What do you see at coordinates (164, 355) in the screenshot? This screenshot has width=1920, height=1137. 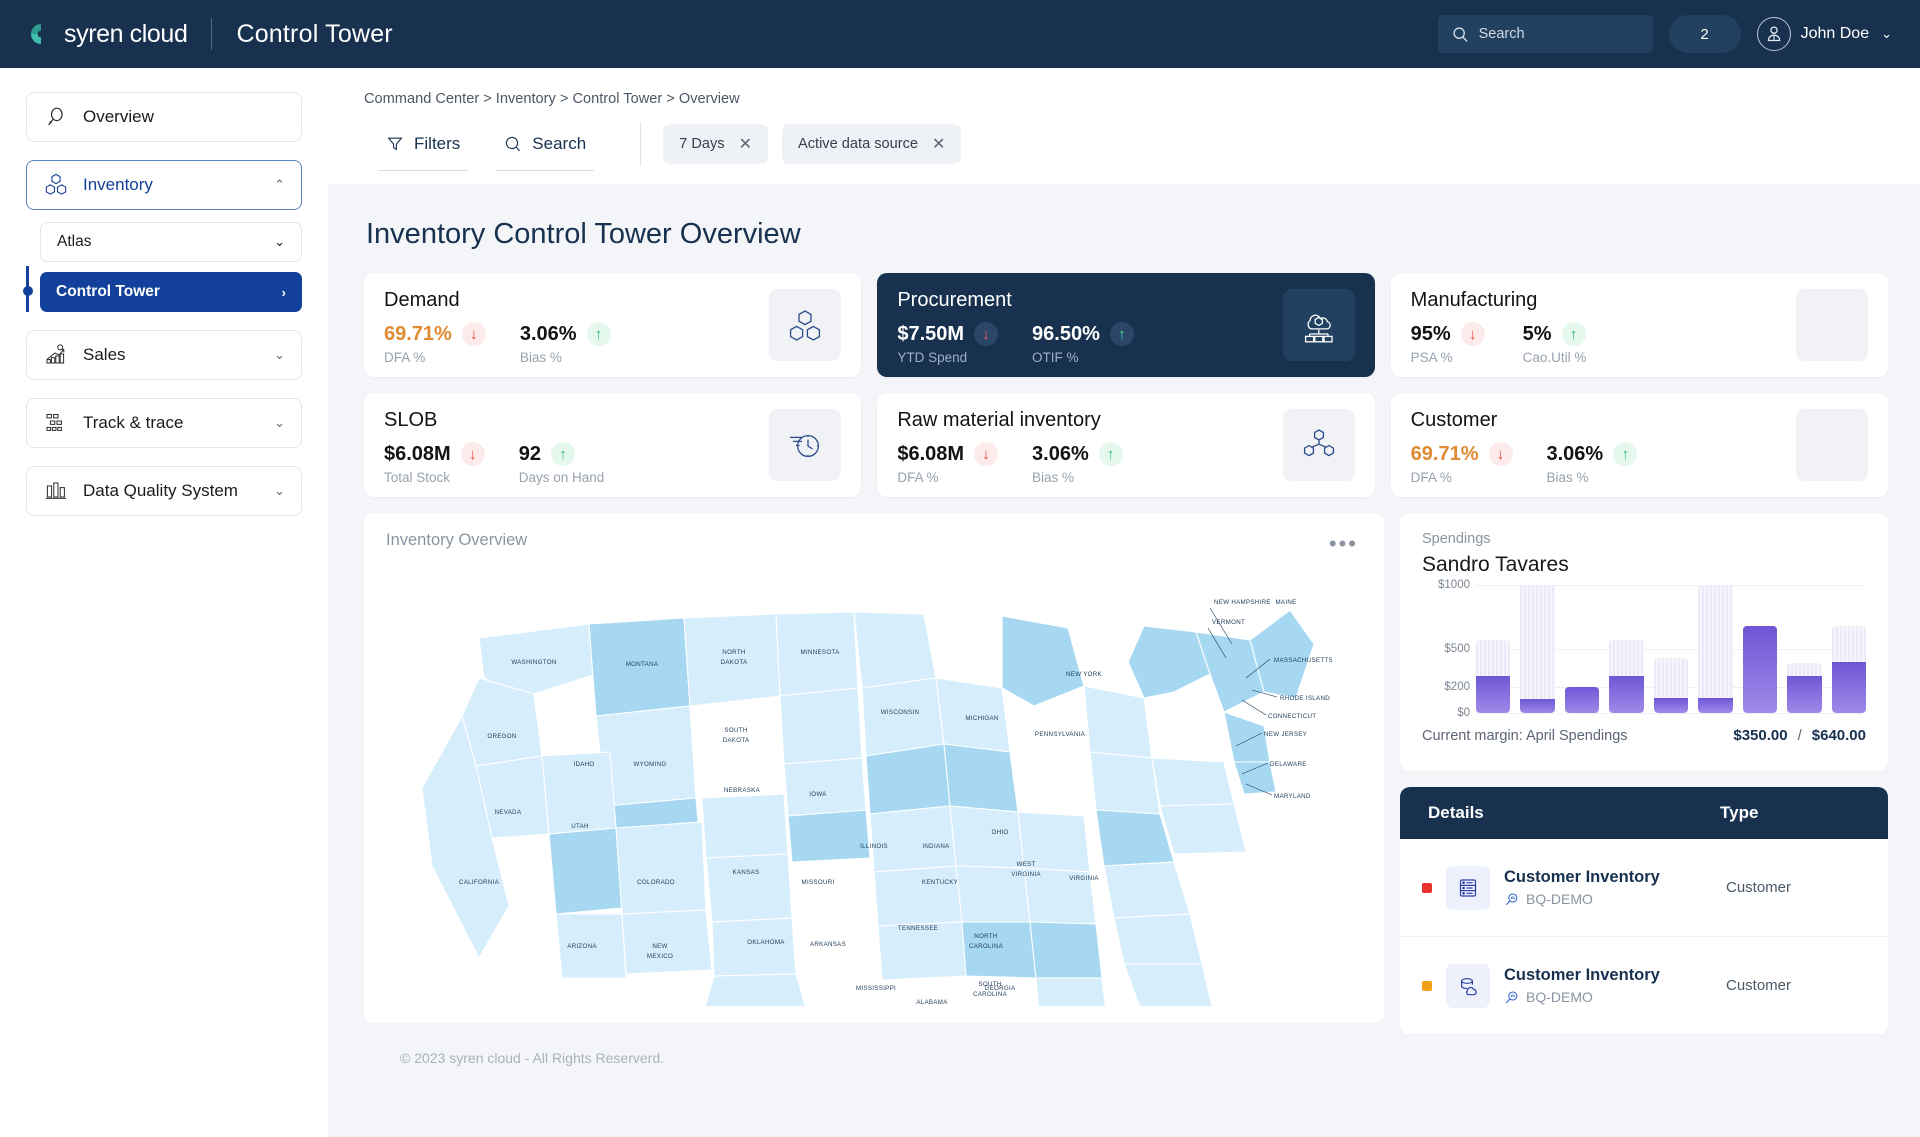 I see `sidebar-item-sales: Sales ⌄` at bounding box center [164, 355].